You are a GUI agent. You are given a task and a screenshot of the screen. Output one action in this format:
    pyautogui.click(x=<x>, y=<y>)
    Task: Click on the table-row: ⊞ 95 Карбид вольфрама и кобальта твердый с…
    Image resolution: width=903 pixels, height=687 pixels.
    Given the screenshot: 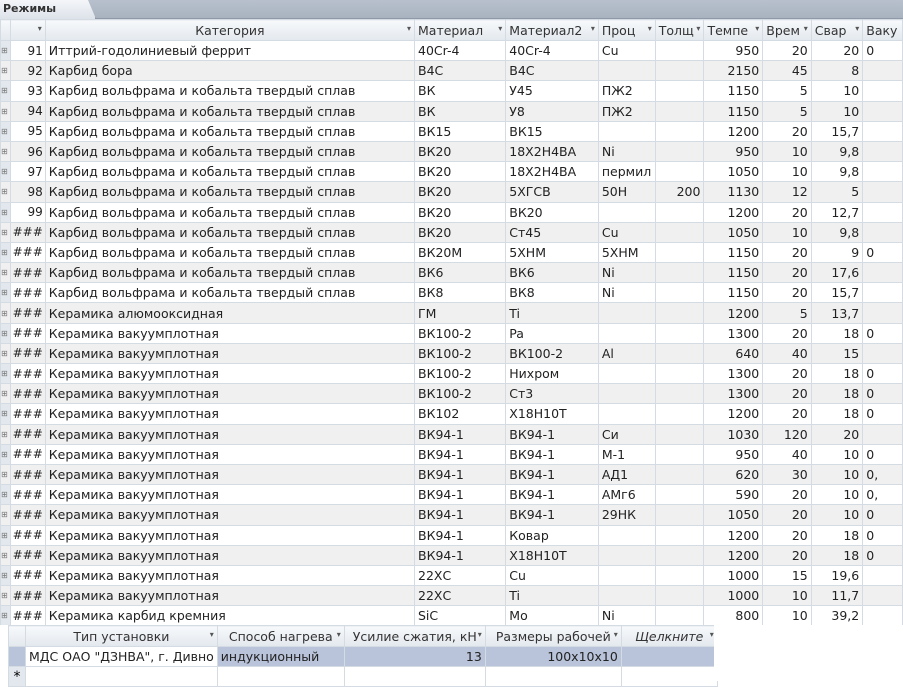 What is the action you would take?
    pyautogui.click(x=451, y=131)
    